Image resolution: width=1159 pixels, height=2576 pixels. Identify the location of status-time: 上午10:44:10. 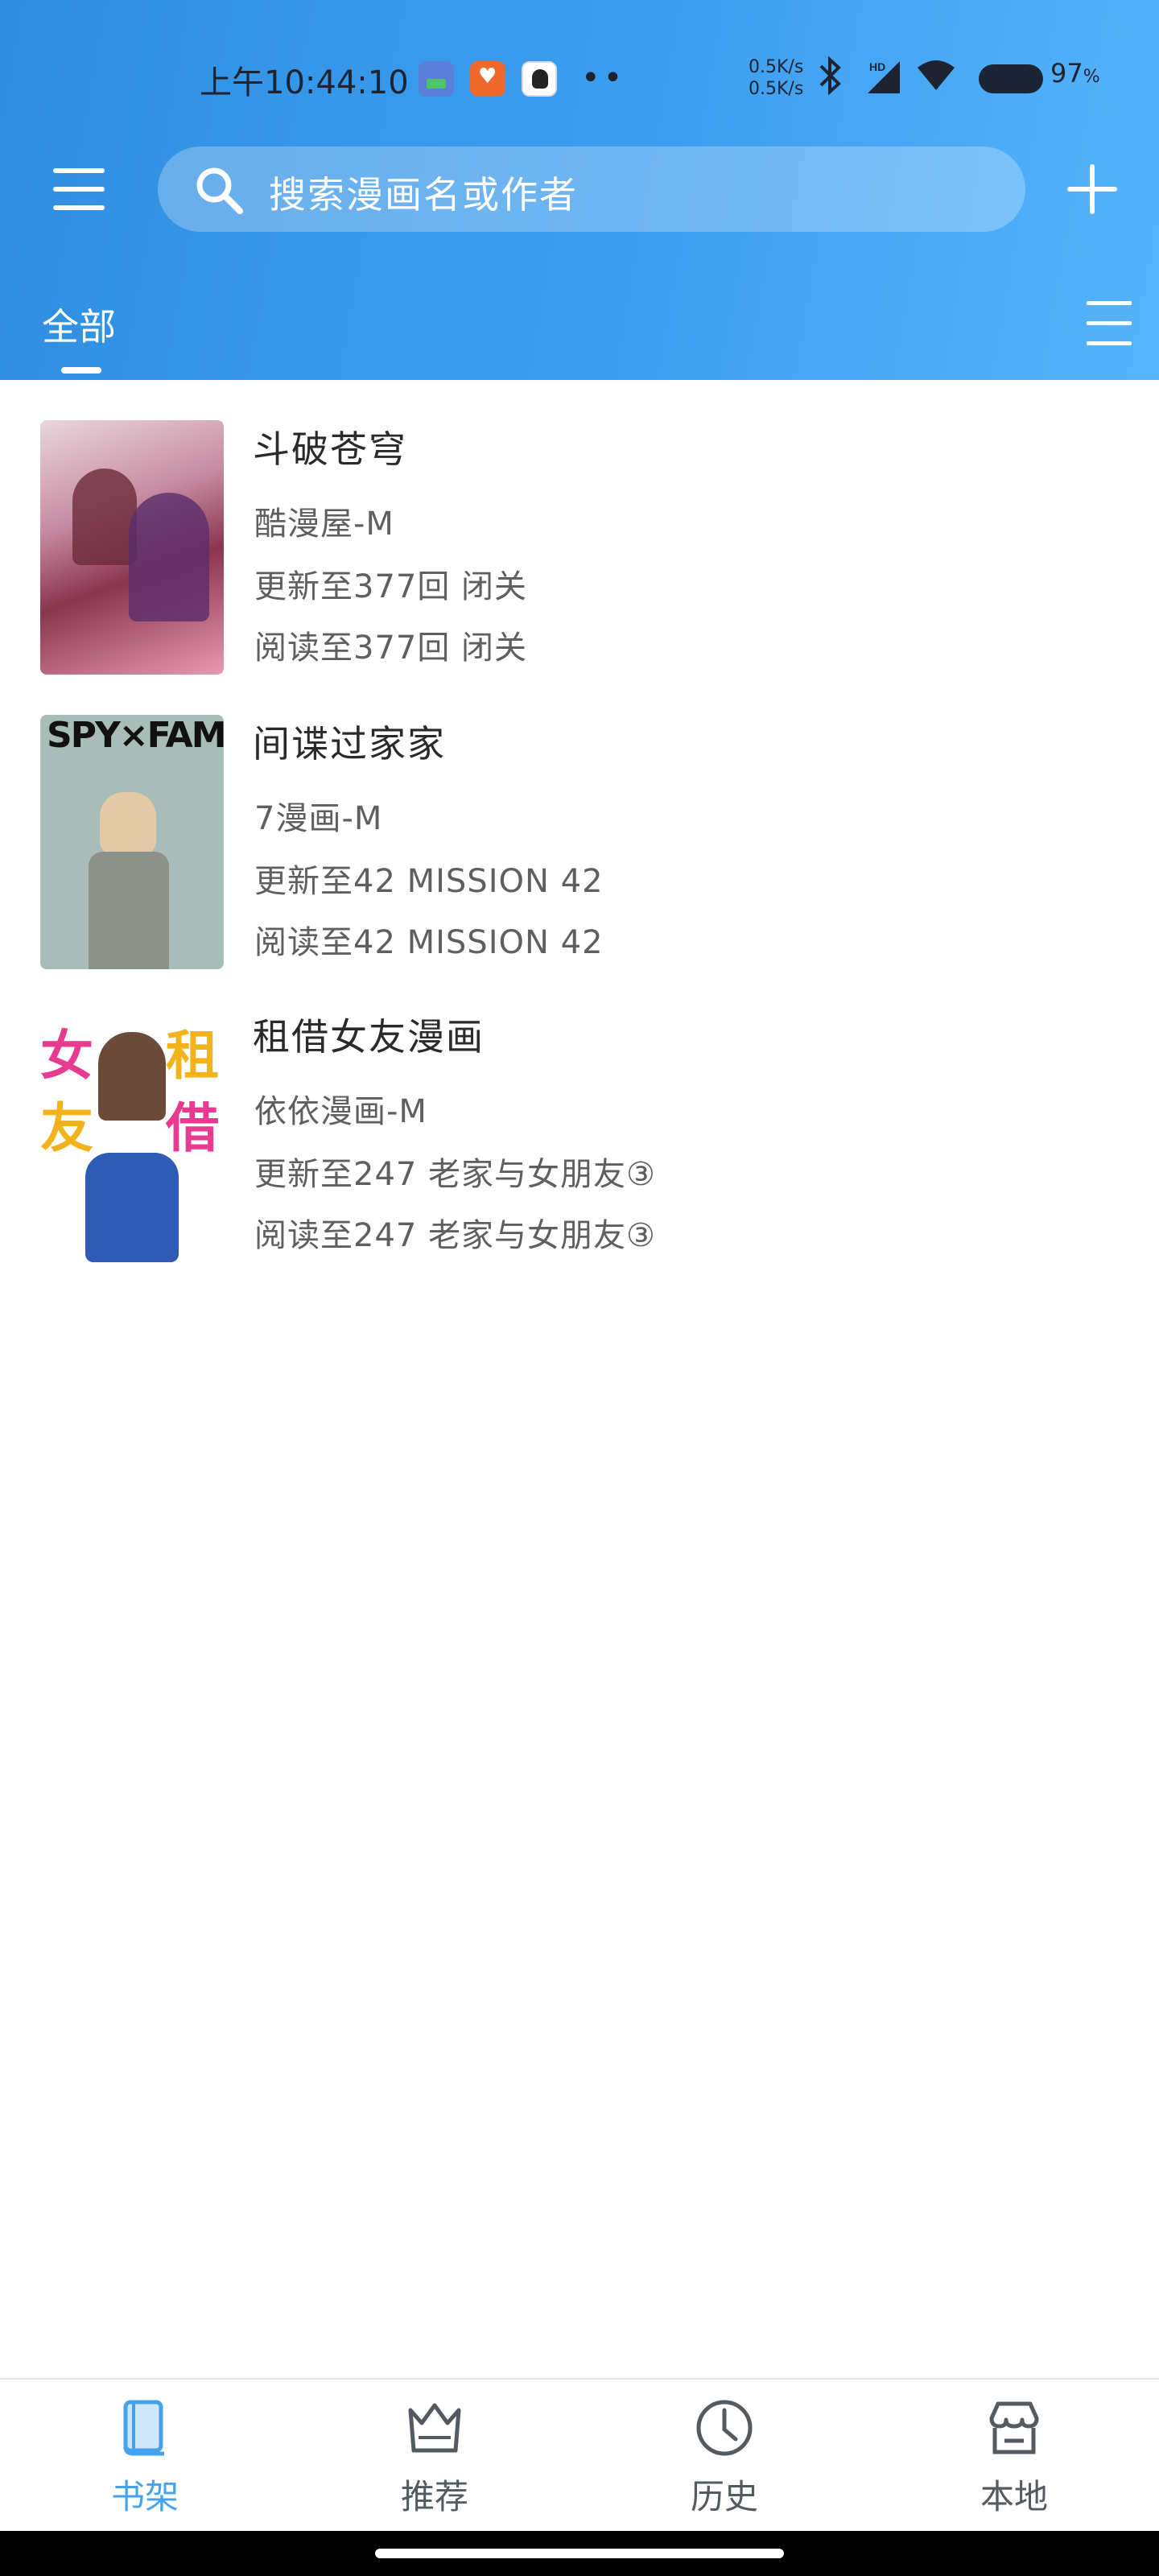
(304, 82).